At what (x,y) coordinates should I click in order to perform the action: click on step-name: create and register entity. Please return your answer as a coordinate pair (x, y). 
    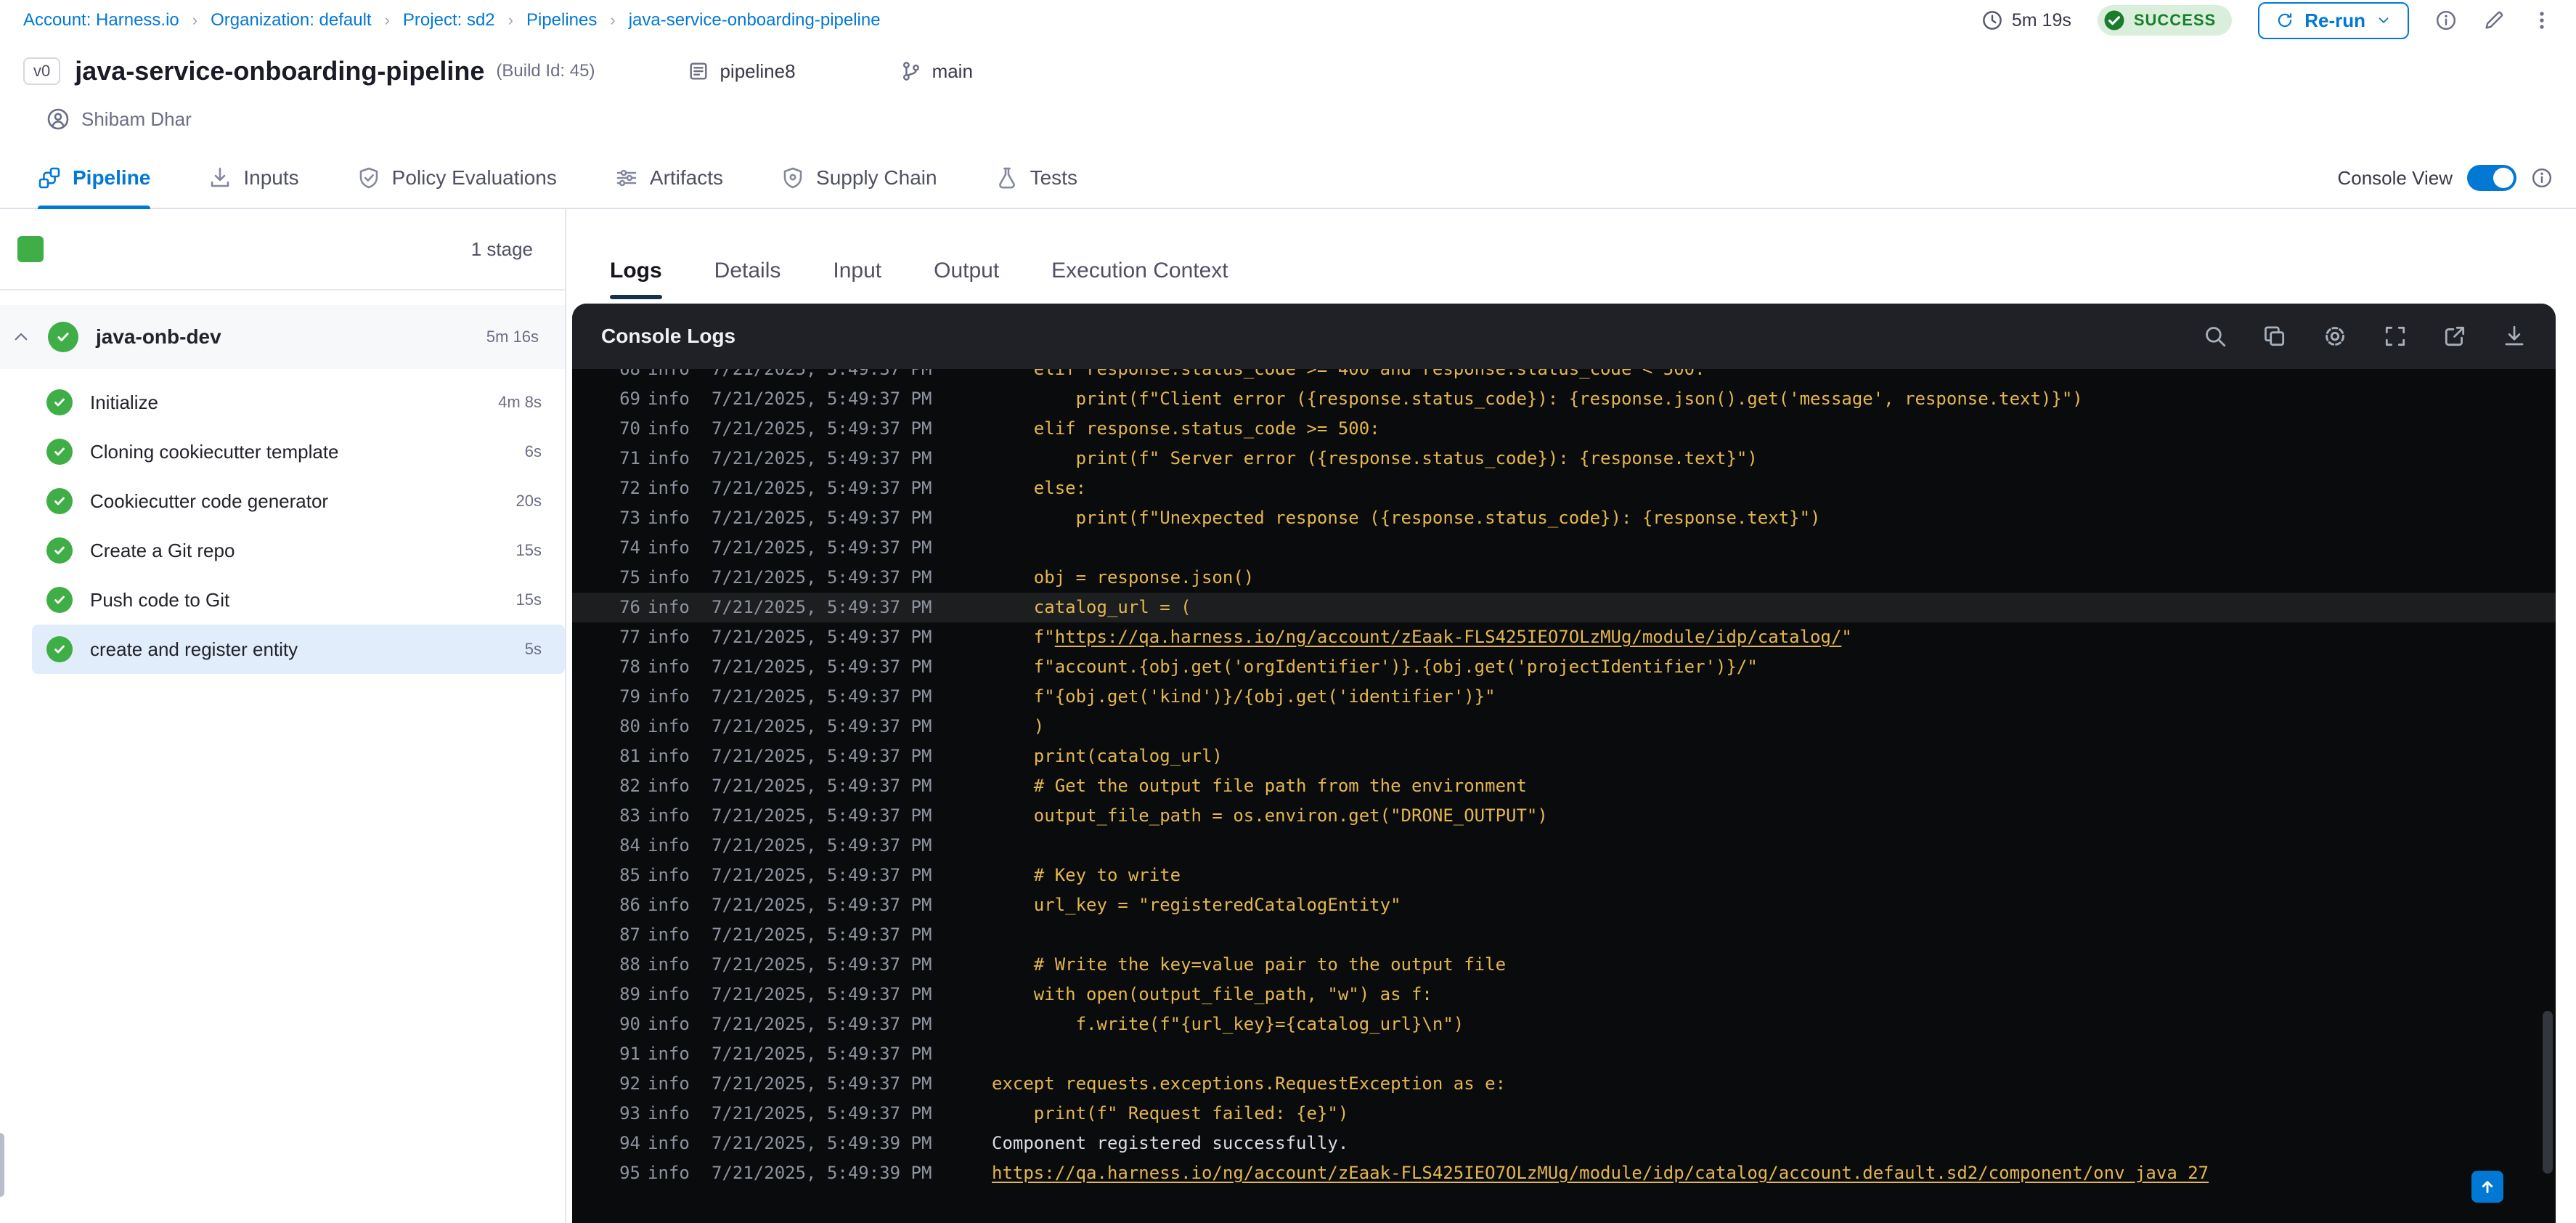
    Looking at the image, I should click on (194, 649).